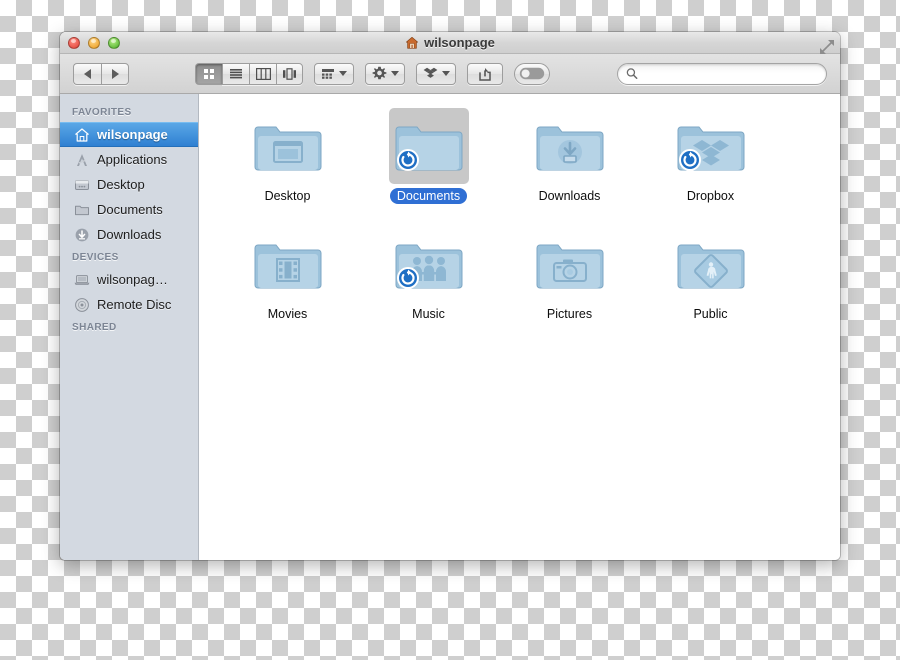  Describe the element at coordinates (82, 304) in the screenshot. I see `disc-icon` at that location.